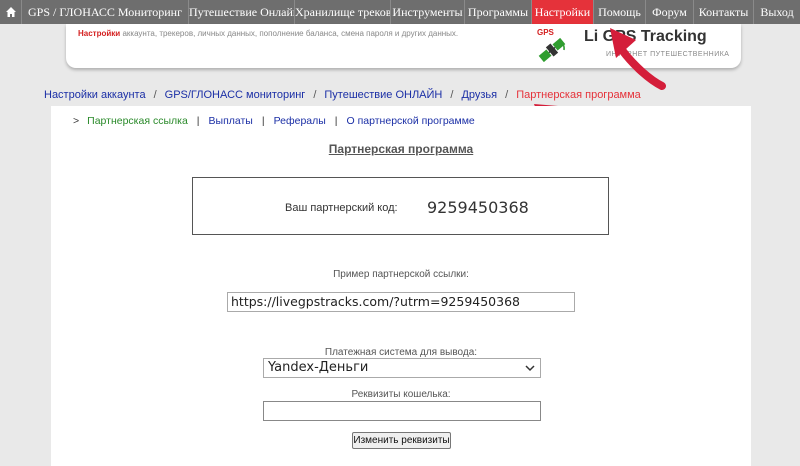 The height and width of the screenshot is (466, 800). I want to click on breadcrumb-travel-online: Путешествие ОНЛАЙН, so click(383, 95).